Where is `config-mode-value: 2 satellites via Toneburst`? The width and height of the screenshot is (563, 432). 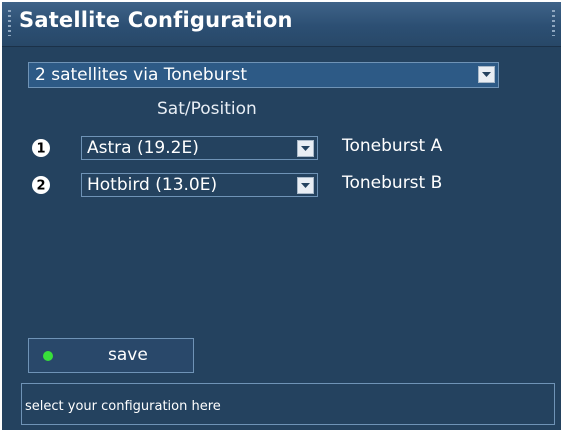
config-mode-value: 2 satellites via Toneburst is located at coordinates (141, 75).